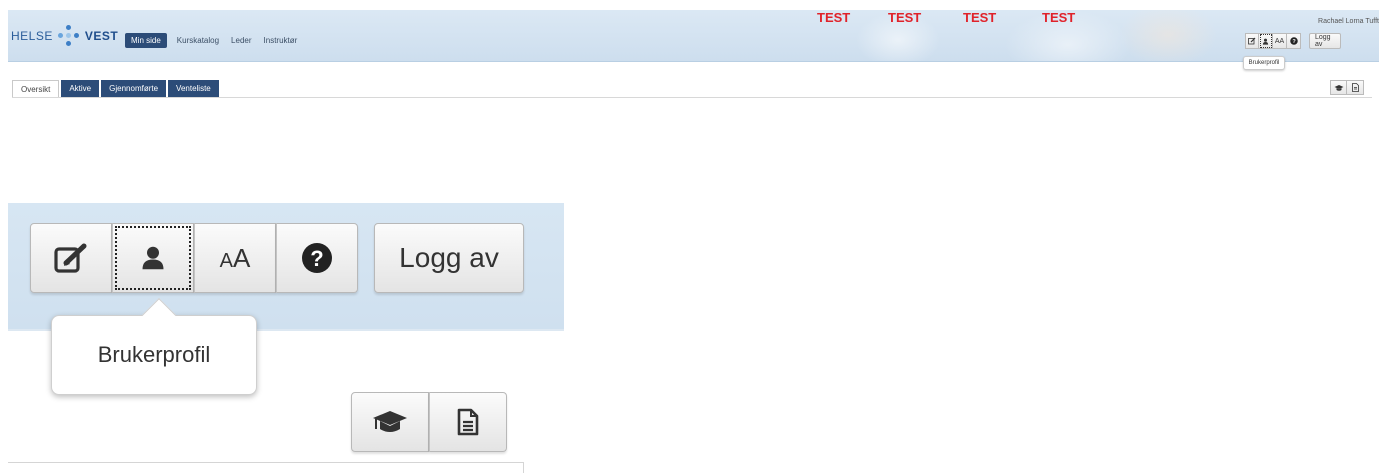  I want to click on tooltip-brukerprofil: Brukerprofil, so click(1264, 63).